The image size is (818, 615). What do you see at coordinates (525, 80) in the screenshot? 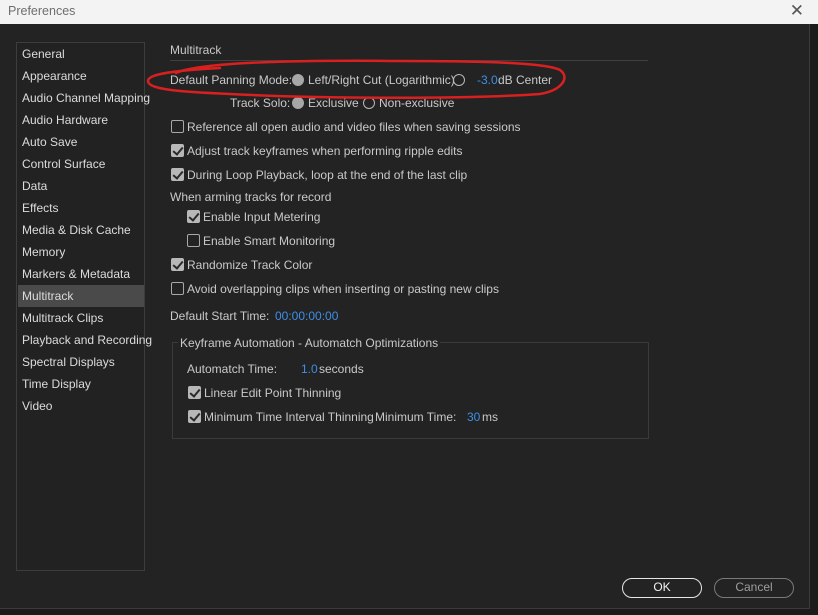
I see `panning-db-suffix: dB Center` at bounding box center [525, 80].